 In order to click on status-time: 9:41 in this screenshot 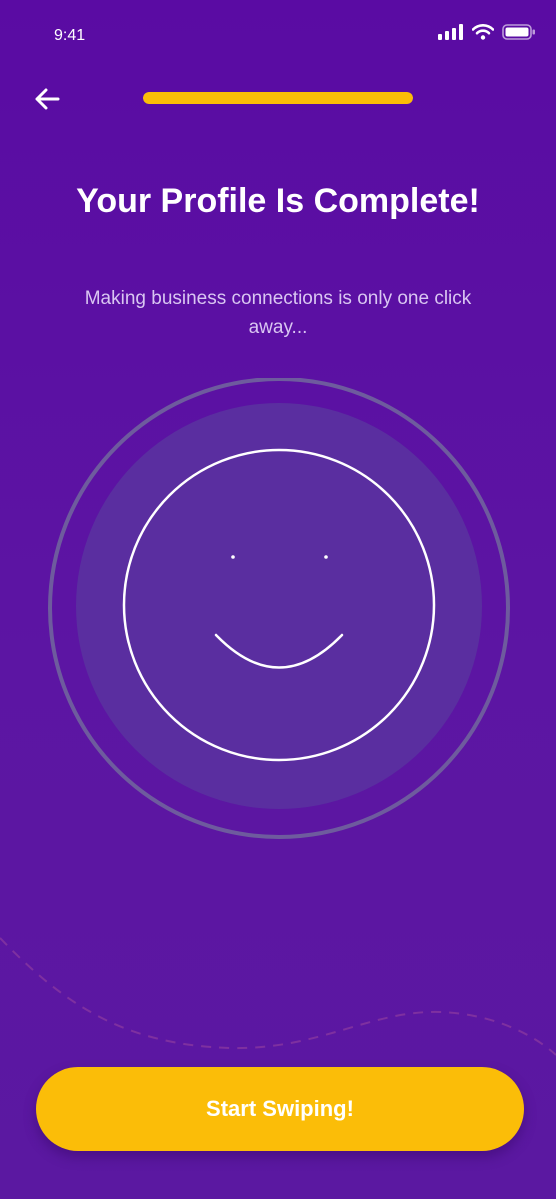, I will do `click(70, 35)`.